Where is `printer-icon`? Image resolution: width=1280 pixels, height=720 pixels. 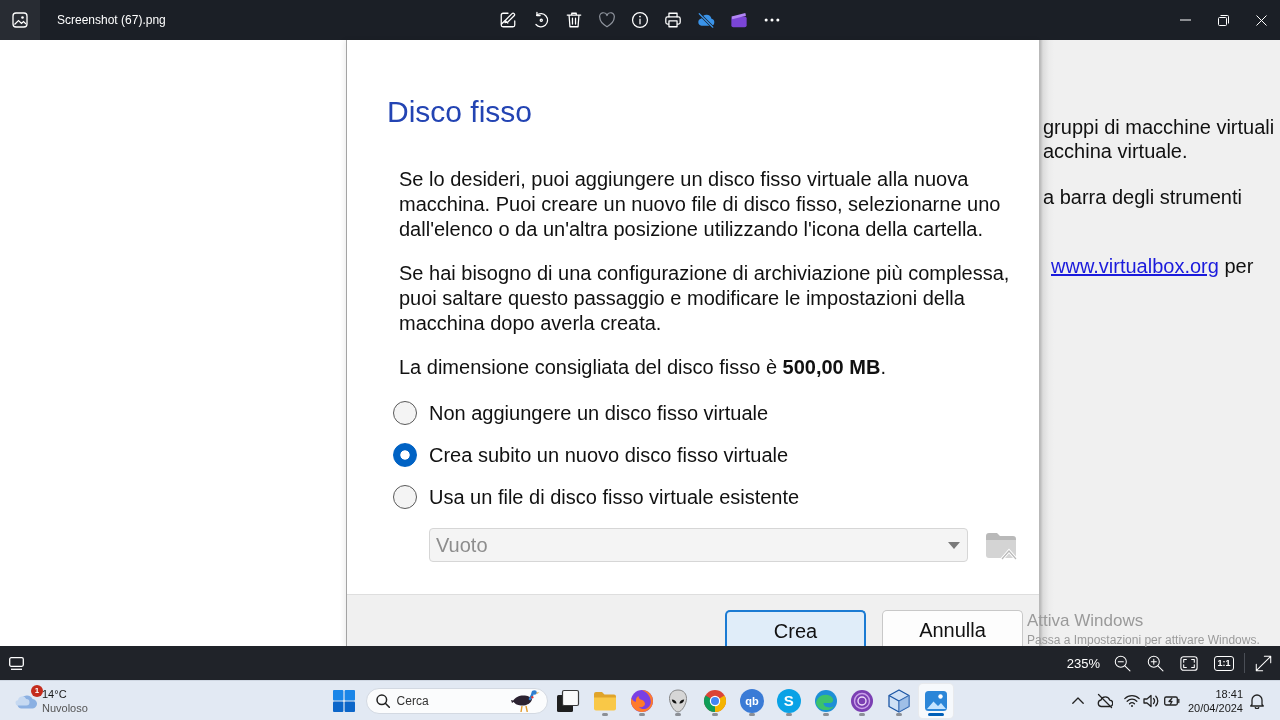
printer-icon is located at coordinates (673, 20).